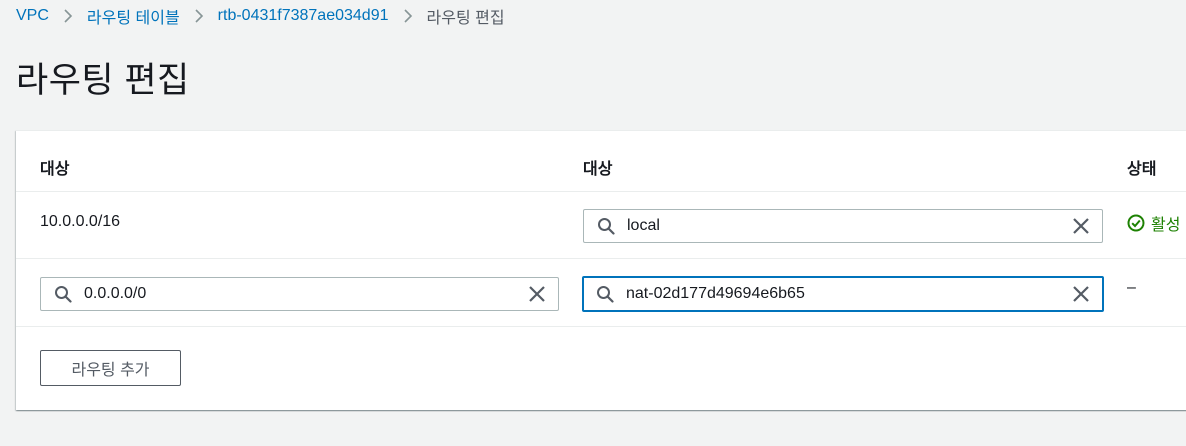 Image resolution: width=1186 pixels, height=446 pixels. What do you see at coordinates (465, 18) in the screenshot?
I see `breadcrumb-current: 라우팅 편집` at bounding box center [465, 18].